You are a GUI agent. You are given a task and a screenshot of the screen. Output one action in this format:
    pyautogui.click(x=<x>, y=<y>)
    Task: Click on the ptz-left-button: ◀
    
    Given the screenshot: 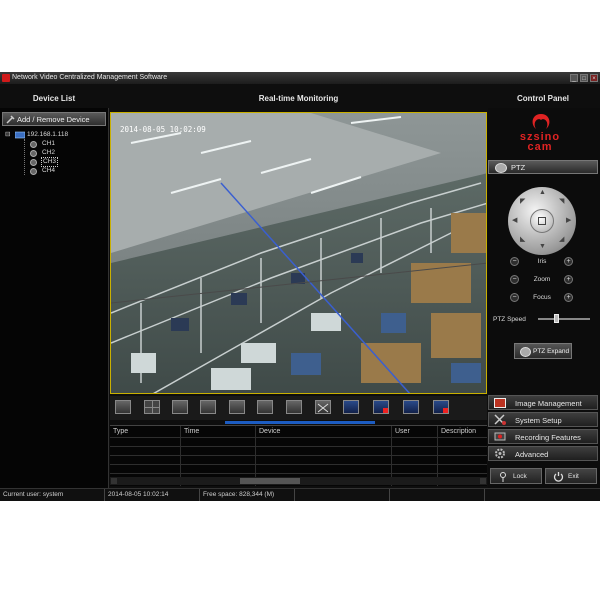 What is the action you would take?
    pyautogui.click(x=514, y=220)
    